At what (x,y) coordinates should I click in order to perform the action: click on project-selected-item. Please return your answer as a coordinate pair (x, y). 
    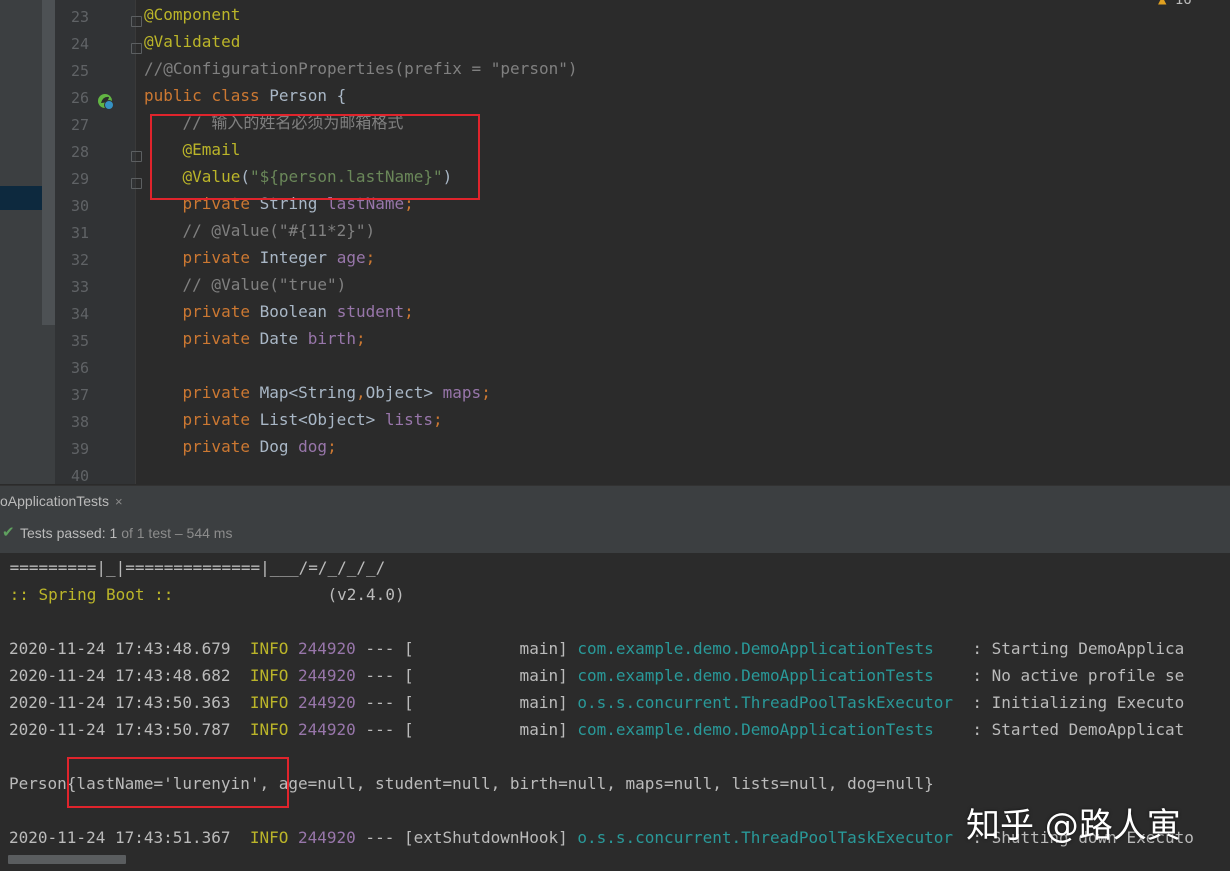
    Looking at the image, I should click on (21, 198).